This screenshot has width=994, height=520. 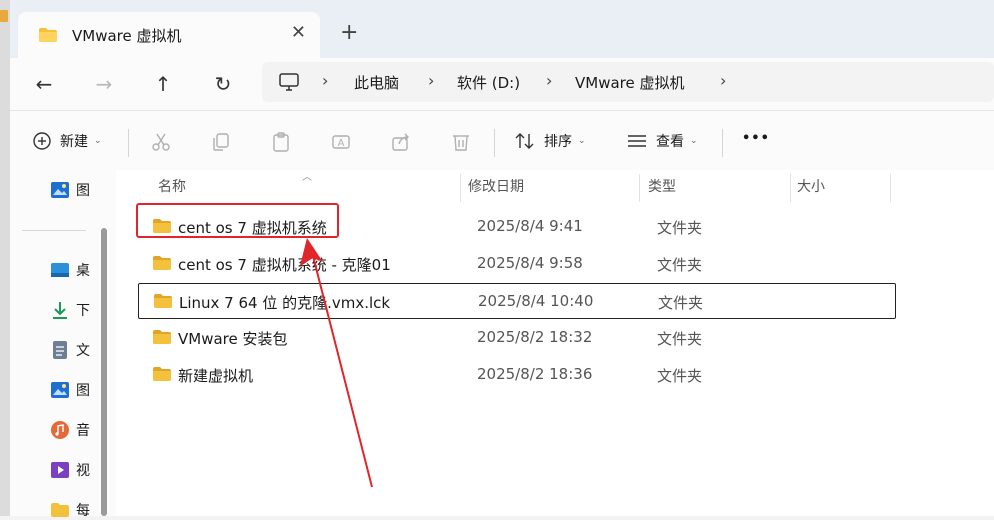 What do you see at coordinates (172, 186) in the screenshot?
I see `column-header-name: 名称` at bounding box center [172, 186].